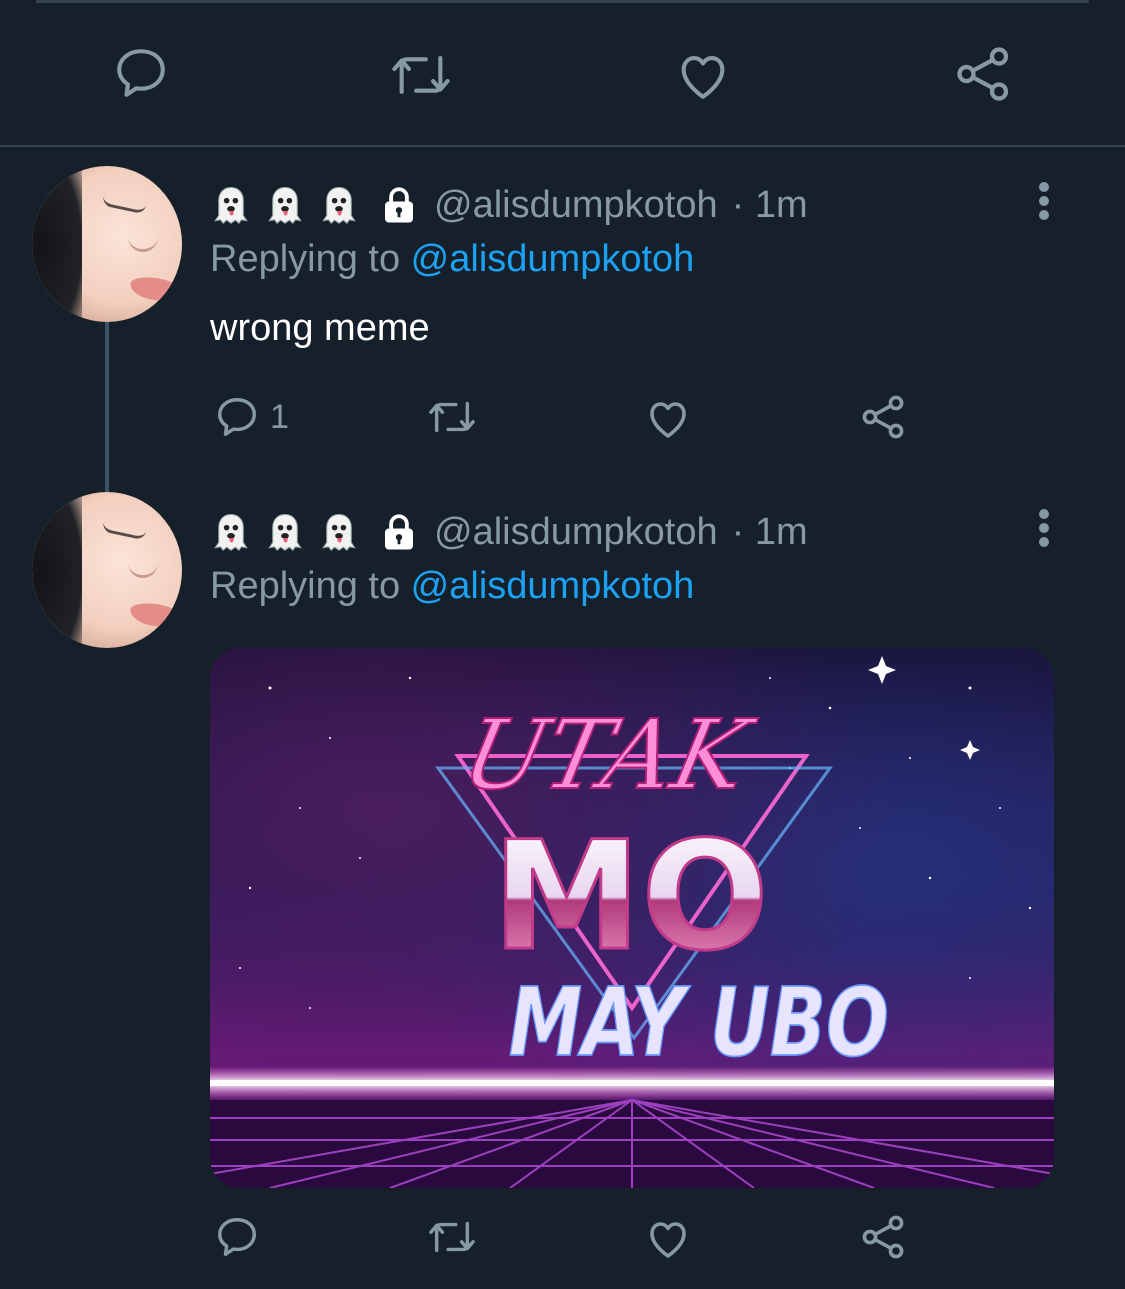 This screenshot has height=1289, width=1125. I want to click on tweet-text: wrong meme, so click(320, 328).